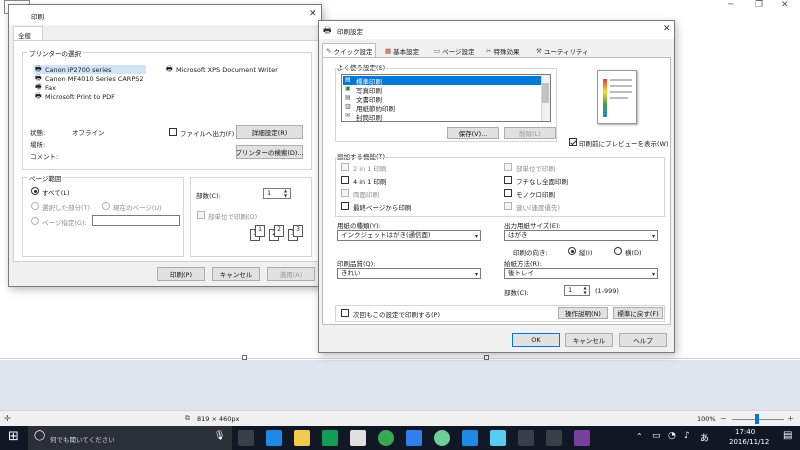 This screenshot has width=800, height=450. Describe the element at coordinates (173, 132) in the screenshot. I see `print-to-file-checkbox` at that location.